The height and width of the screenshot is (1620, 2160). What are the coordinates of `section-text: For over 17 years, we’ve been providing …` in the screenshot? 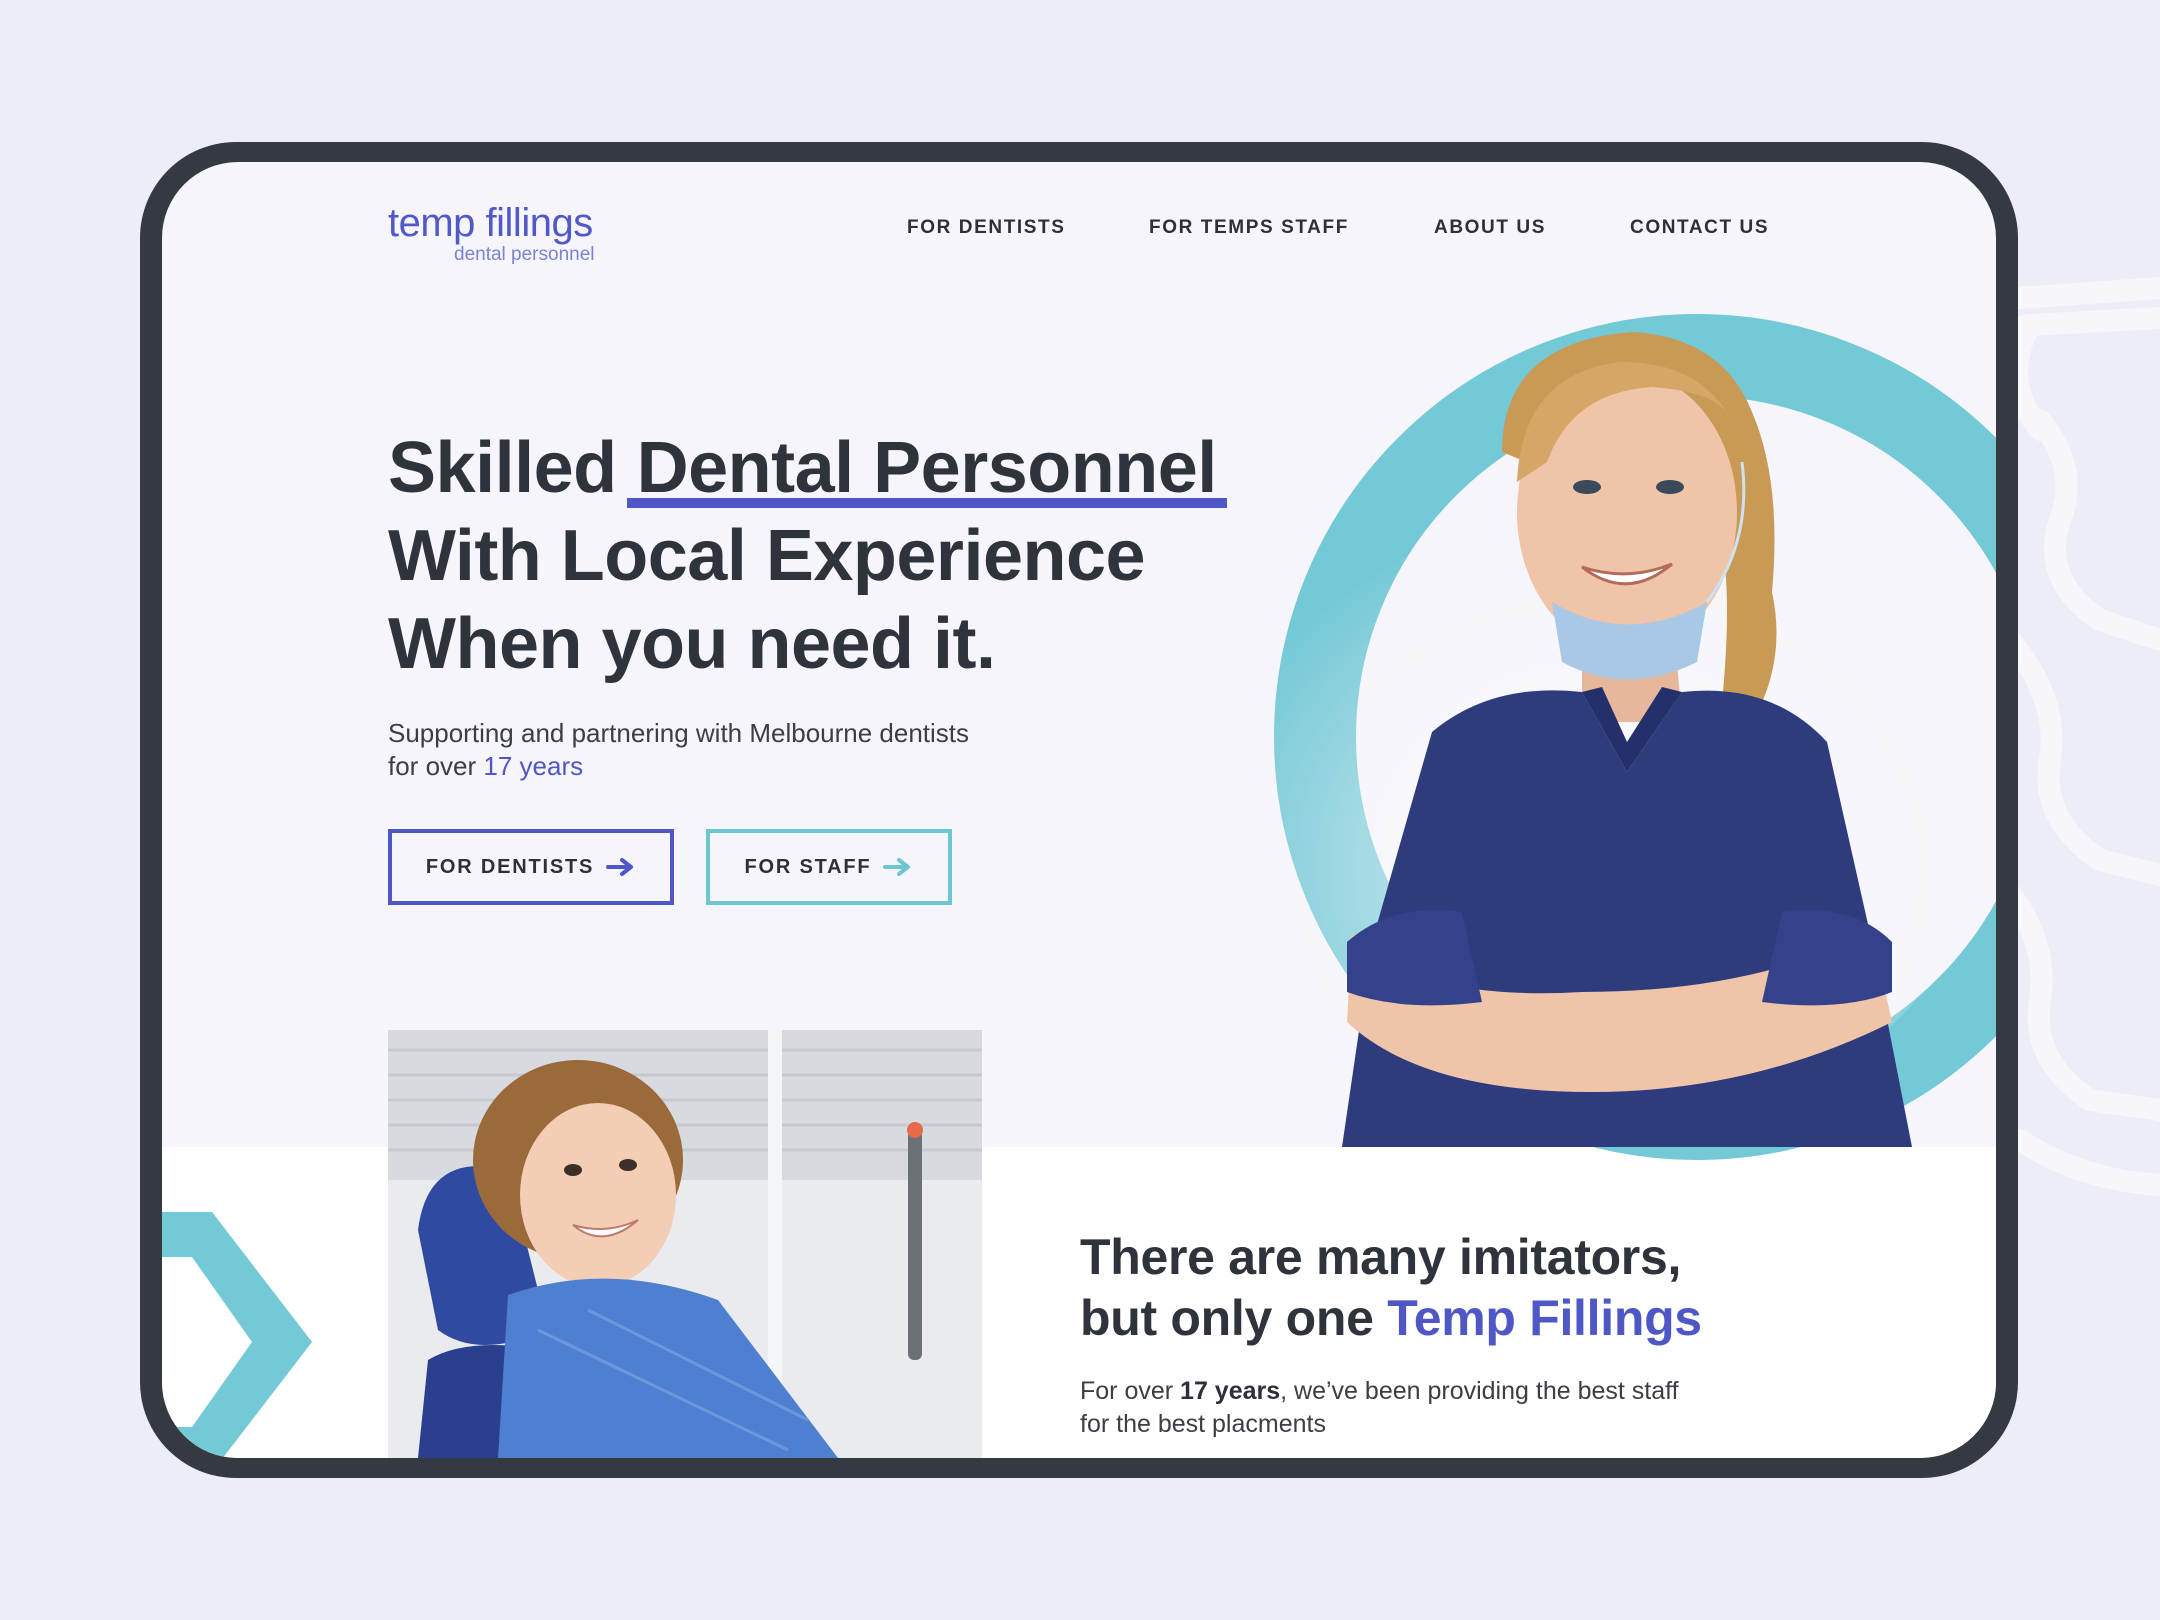 It's located at (1379, 1408).